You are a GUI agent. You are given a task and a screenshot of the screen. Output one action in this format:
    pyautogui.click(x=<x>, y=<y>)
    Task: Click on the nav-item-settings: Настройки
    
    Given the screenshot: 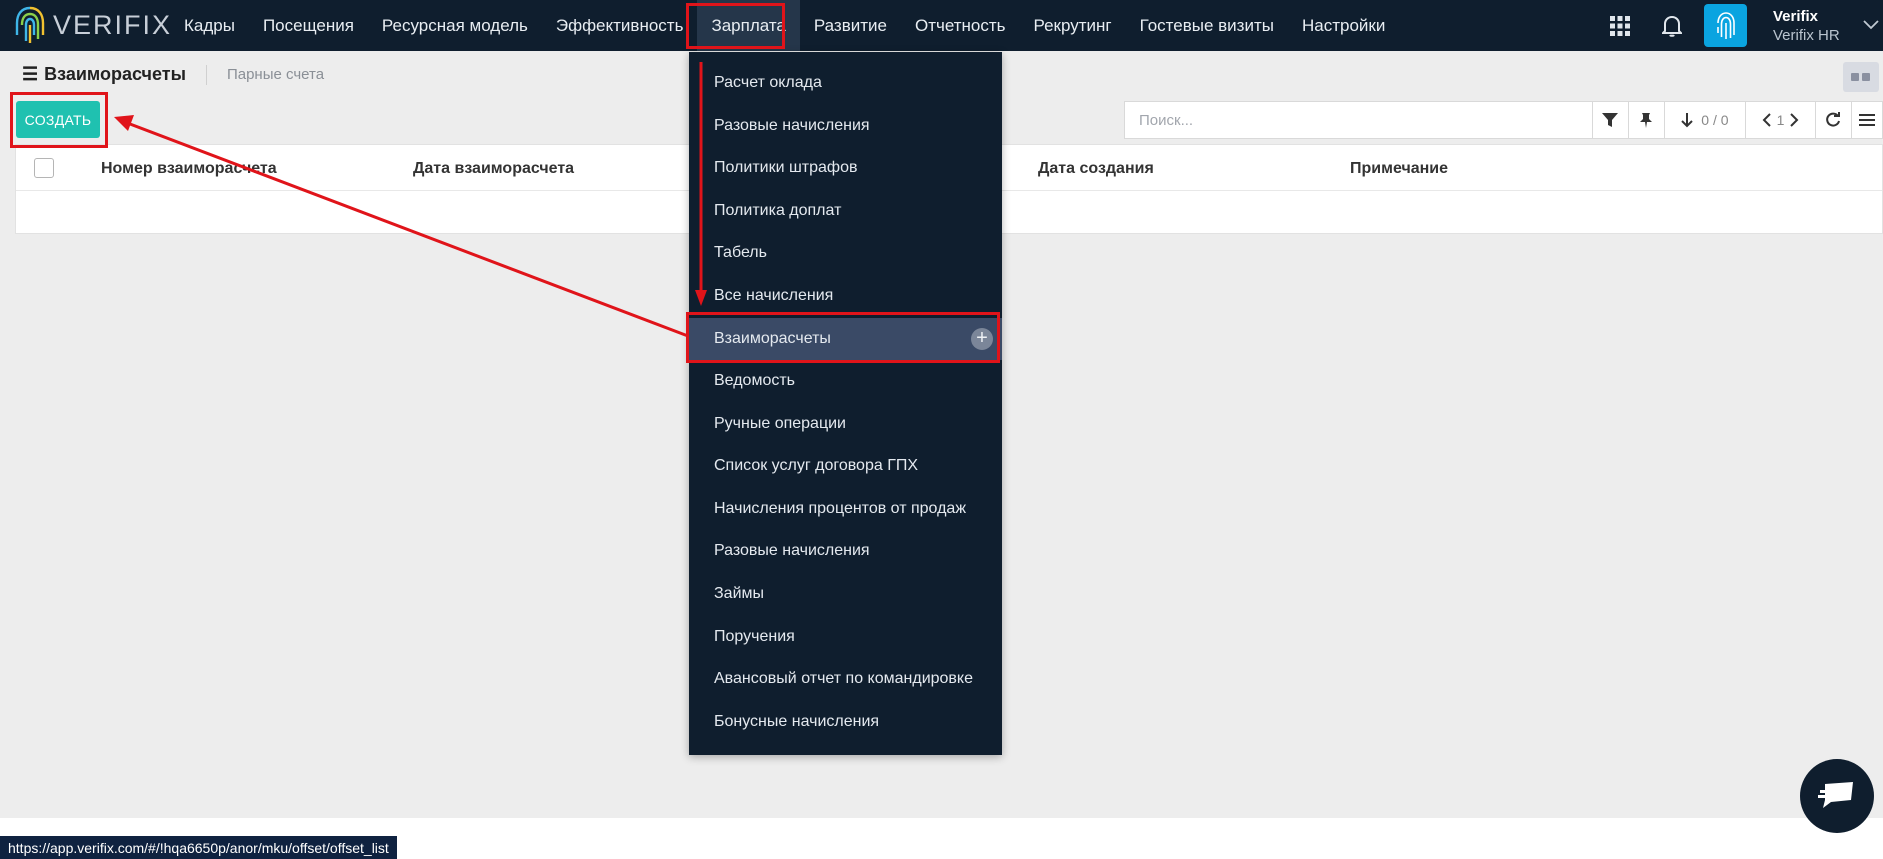 What is the action you would take?
    pyautogui.click(x=1343, y=25)
    